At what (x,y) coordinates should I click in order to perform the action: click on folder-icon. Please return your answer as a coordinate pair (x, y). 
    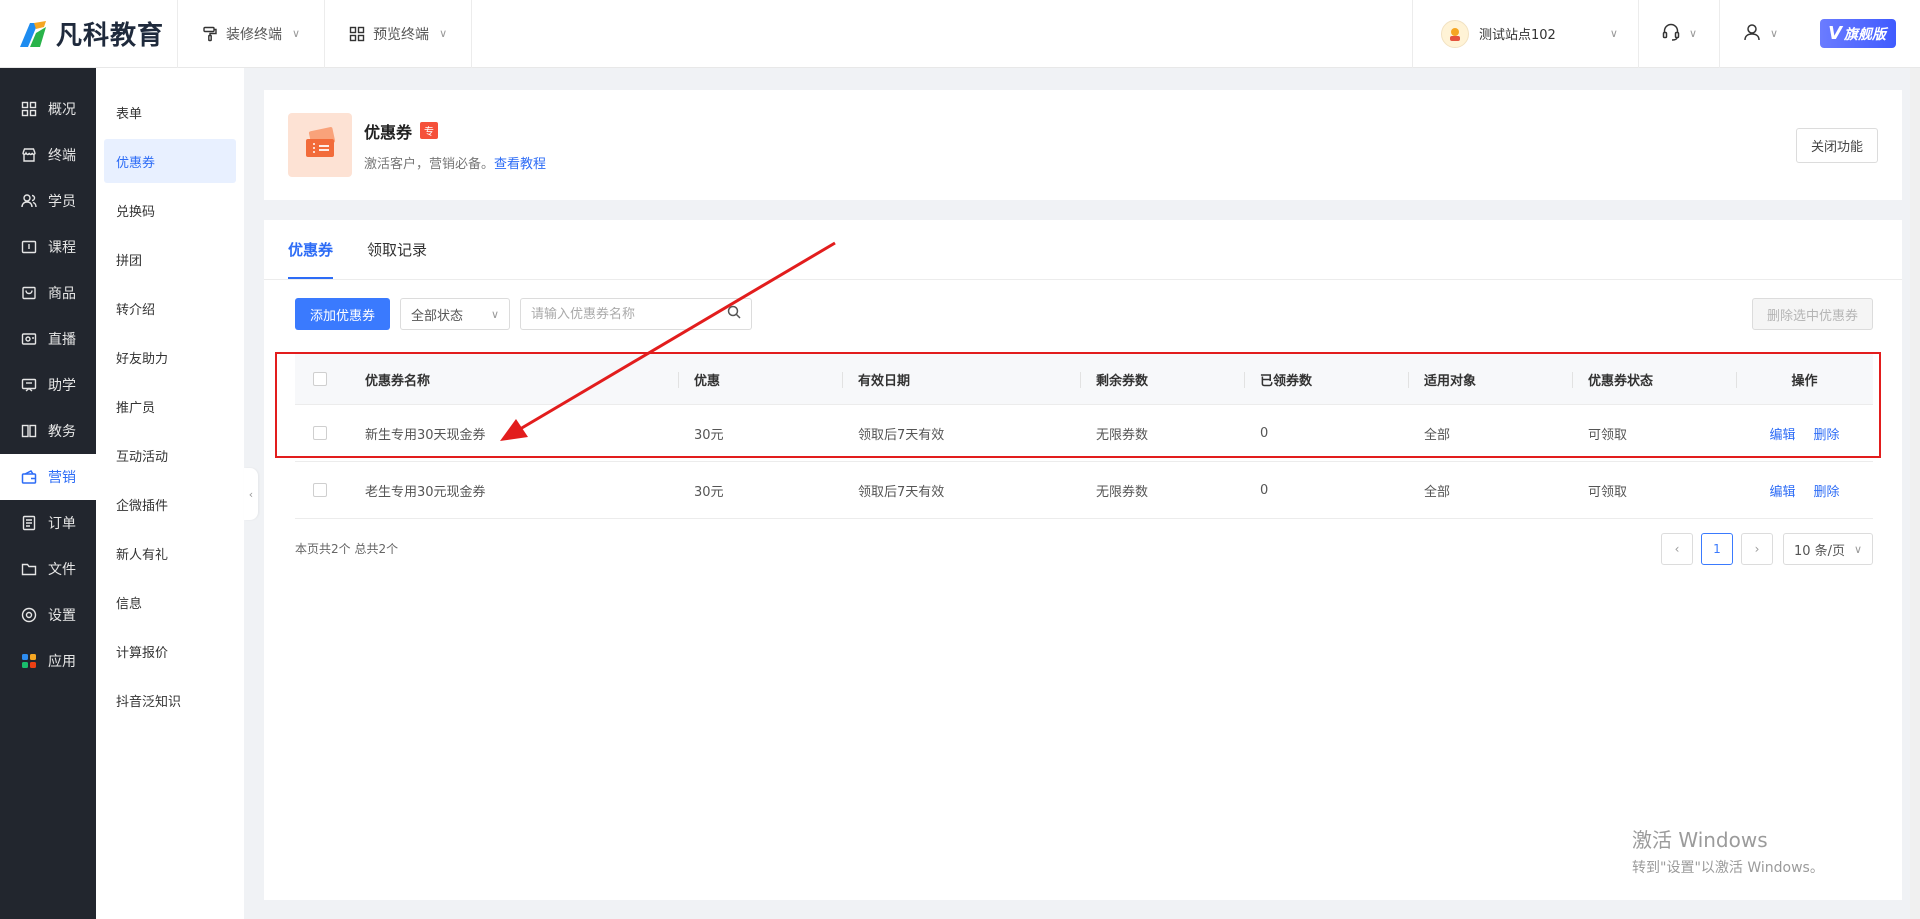
    Looking at the image, I should click on (29, 569).